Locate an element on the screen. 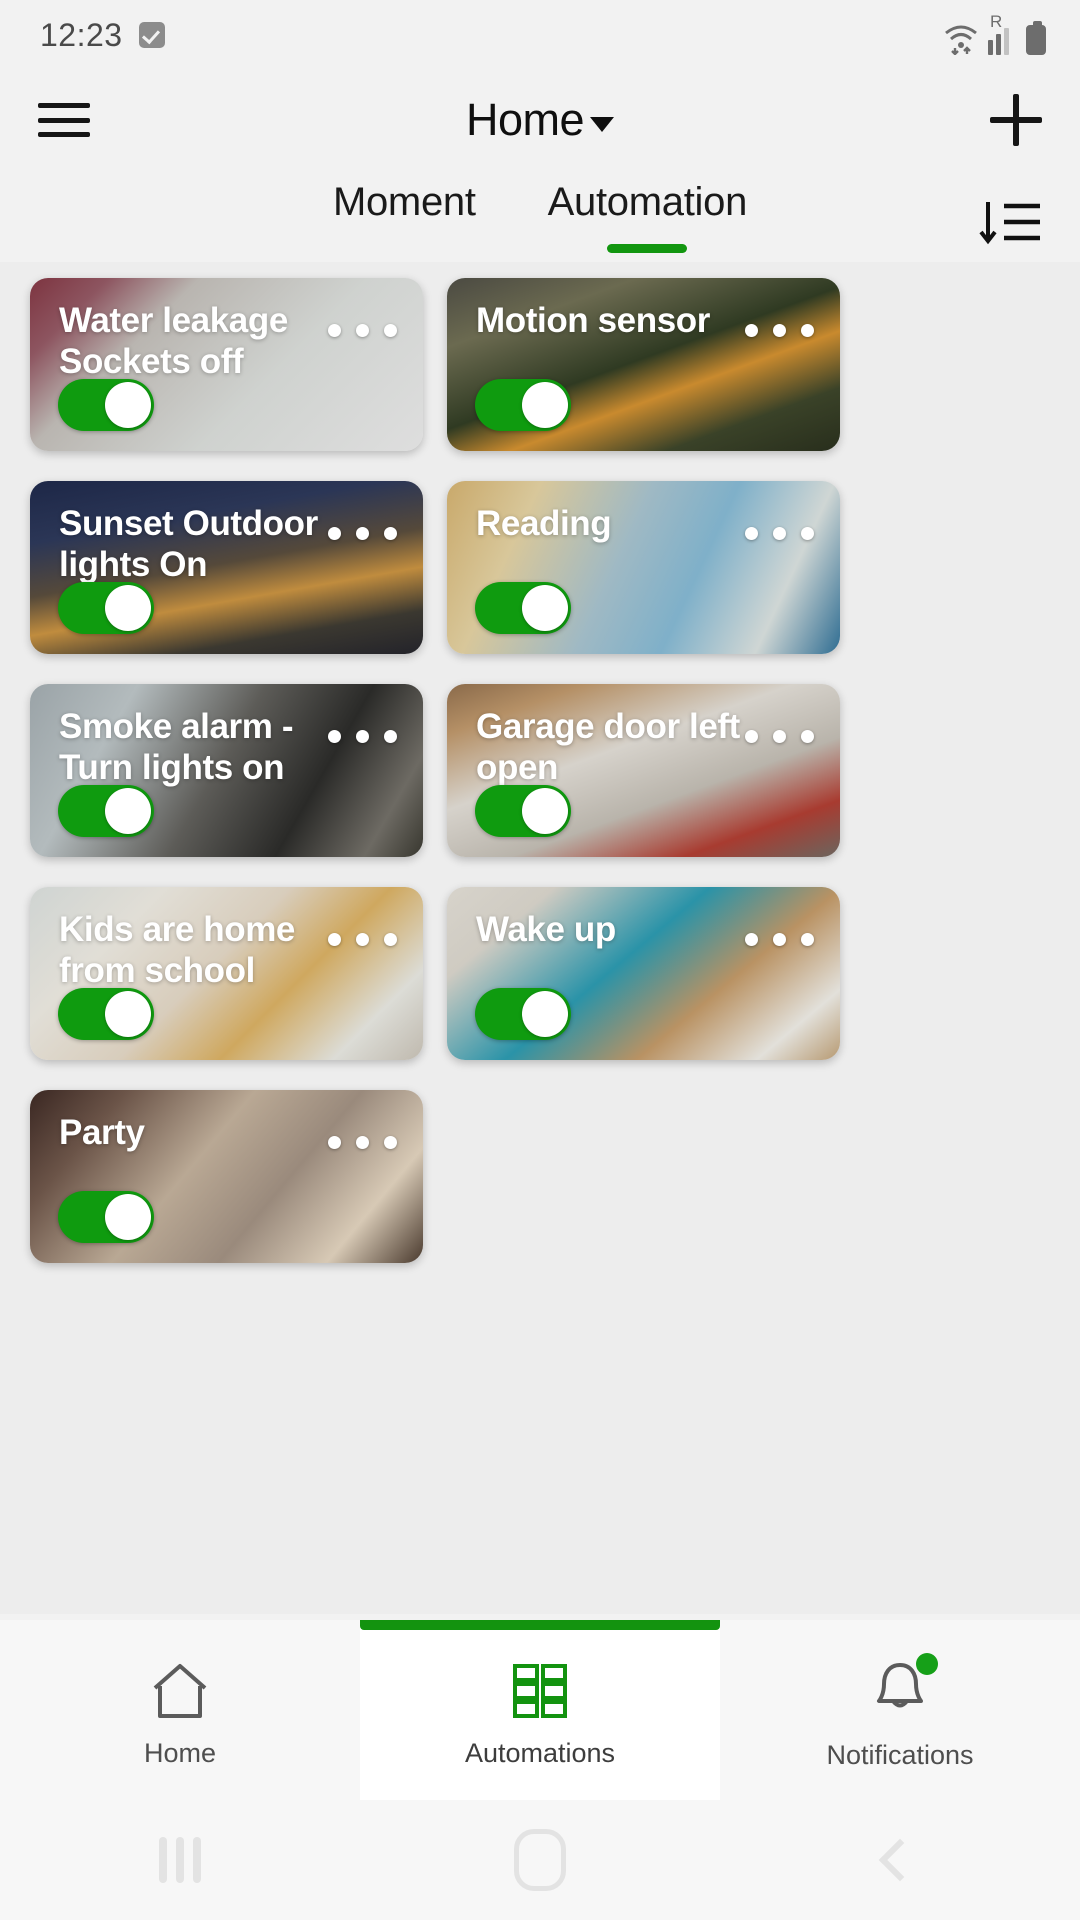 This screenshot has height=1920, width=1080. battery-icon is located at coordinates (1036, 37).